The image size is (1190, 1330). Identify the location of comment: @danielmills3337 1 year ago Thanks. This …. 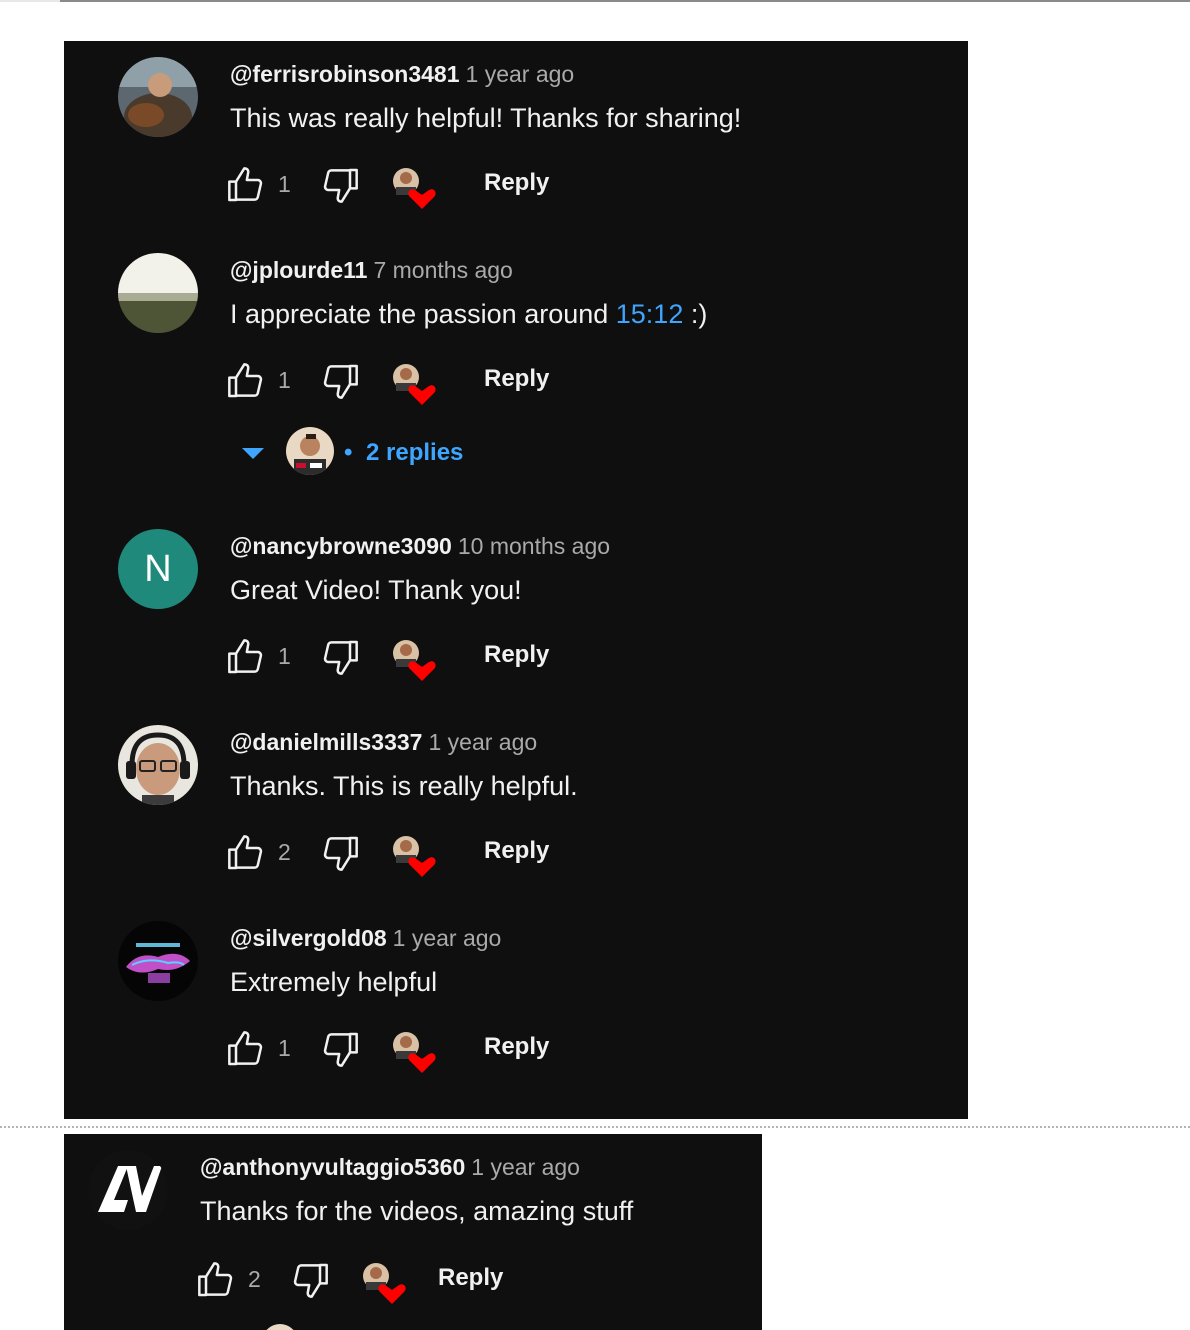
(516, 804).